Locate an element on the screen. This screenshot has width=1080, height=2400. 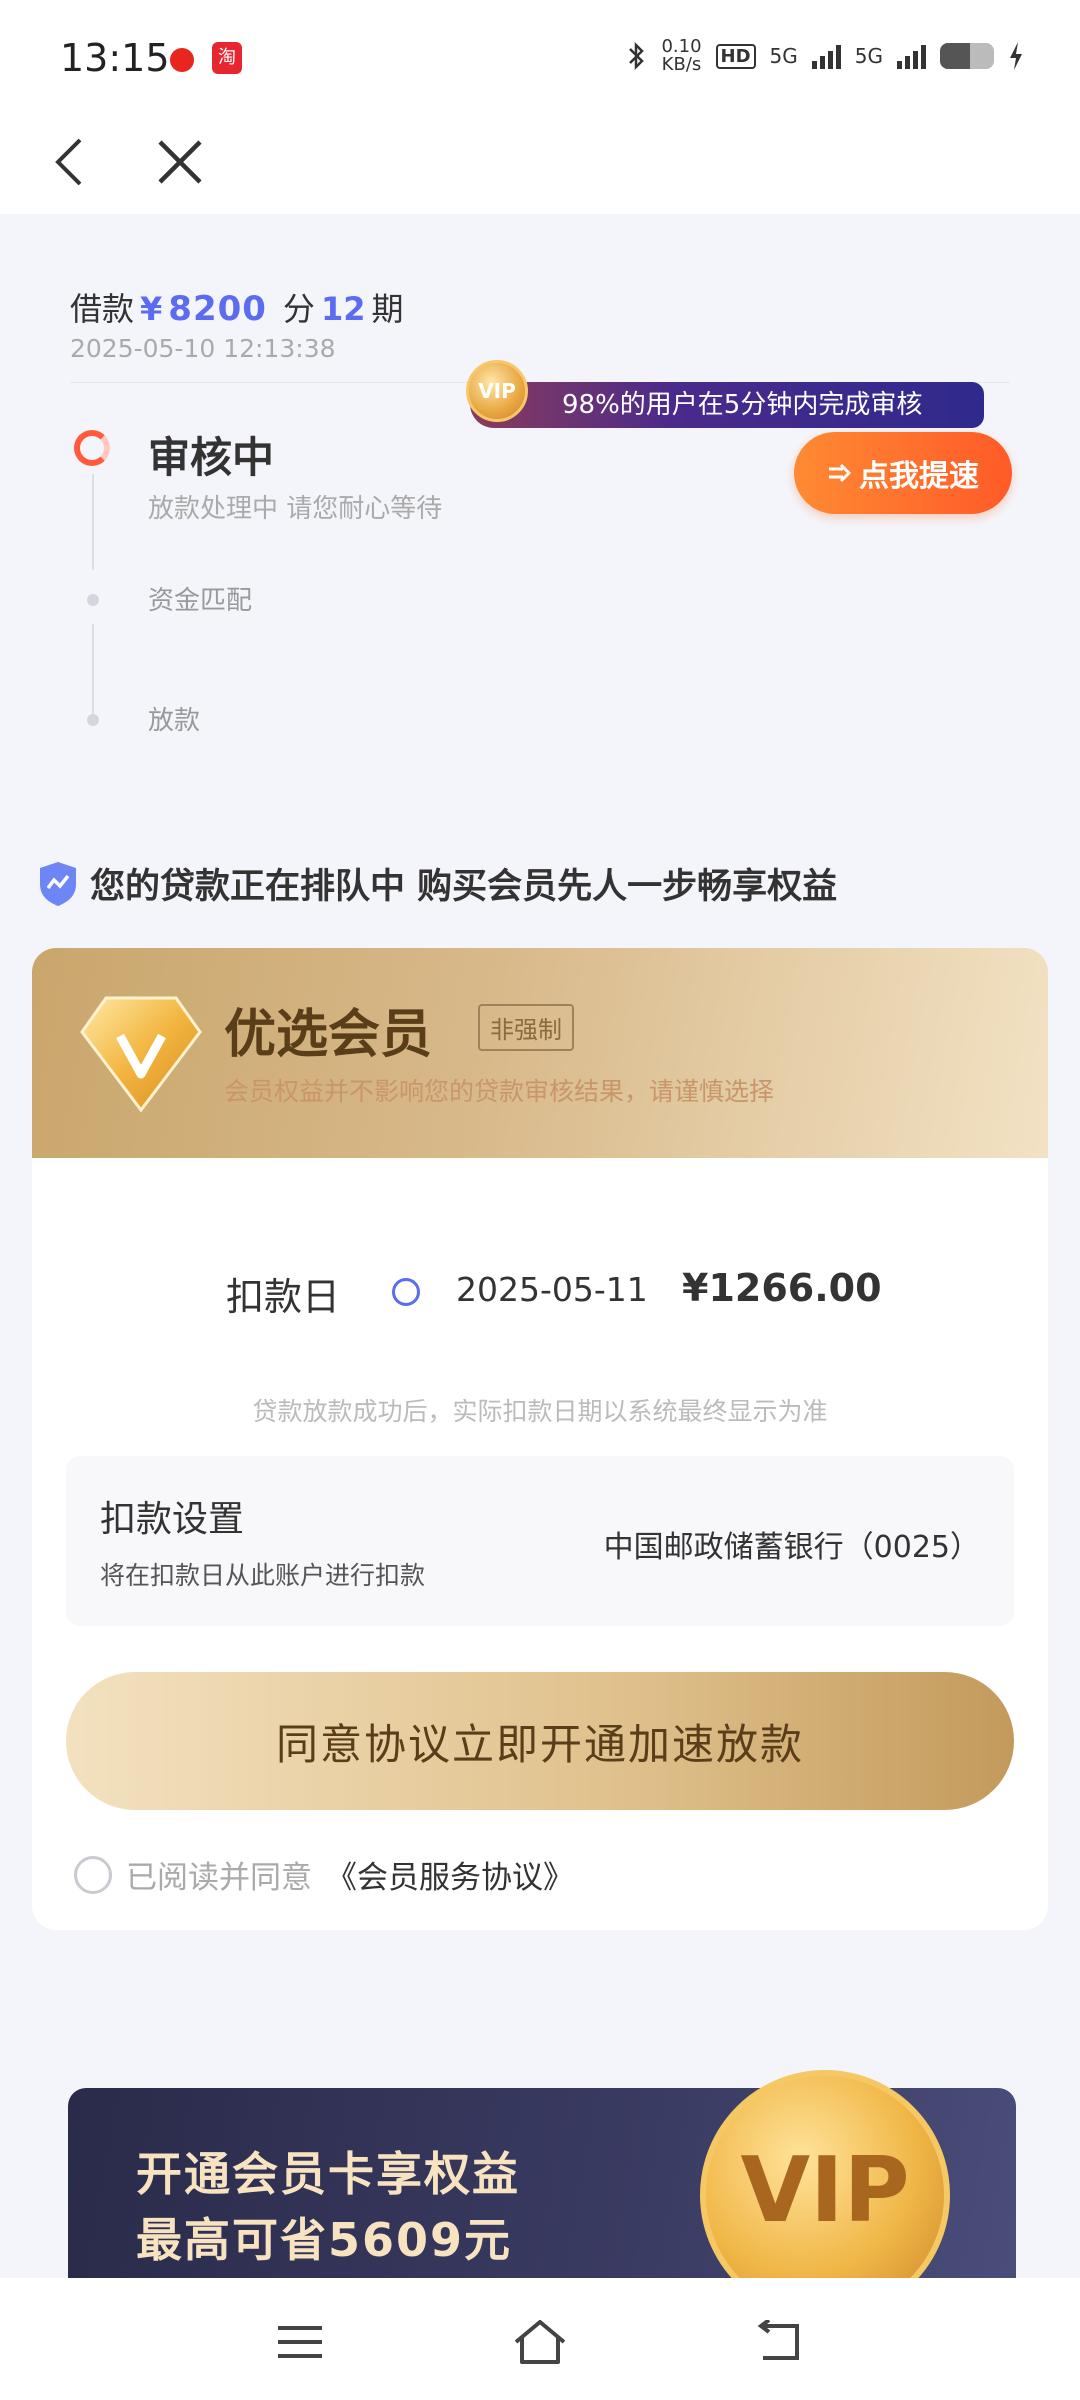
deduct-row: 扣款日 2025-05-11 ¥1266.00 is located at coordinates (540, 1290).